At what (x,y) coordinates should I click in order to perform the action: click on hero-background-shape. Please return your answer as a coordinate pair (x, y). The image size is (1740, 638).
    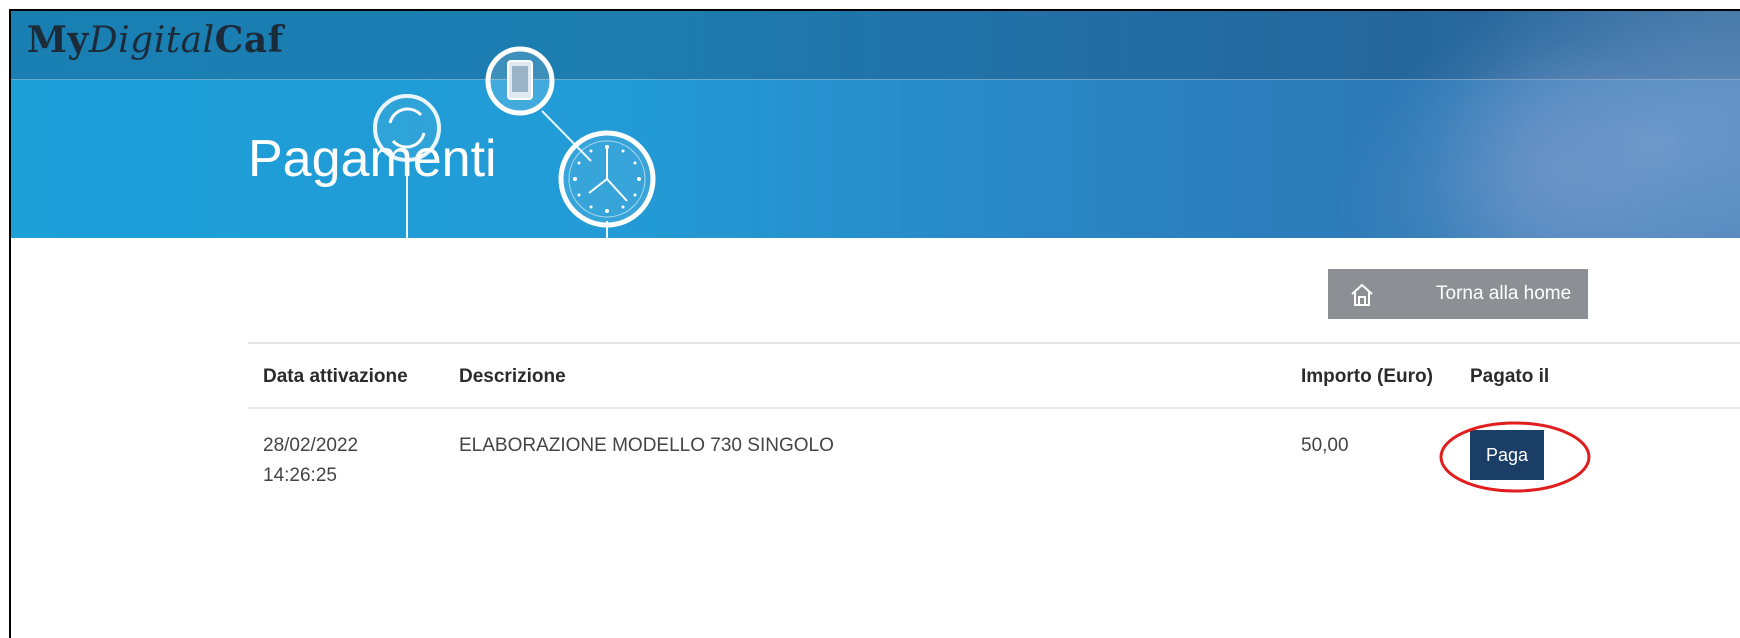
    Looking at the image, I should click on (1561, 139).